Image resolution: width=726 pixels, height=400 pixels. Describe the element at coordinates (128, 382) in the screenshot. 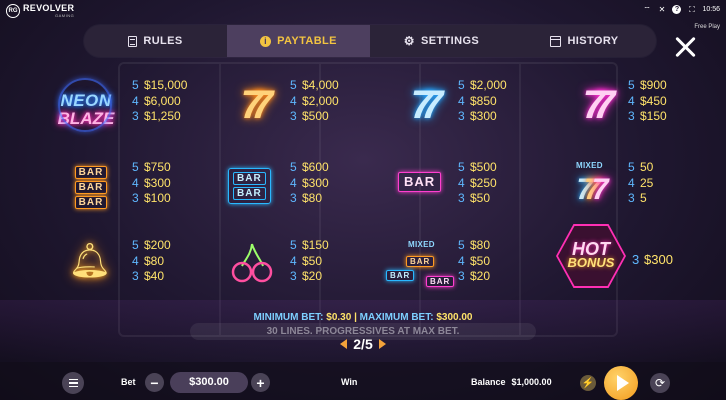

I see `bet-label: Bet` at that location.